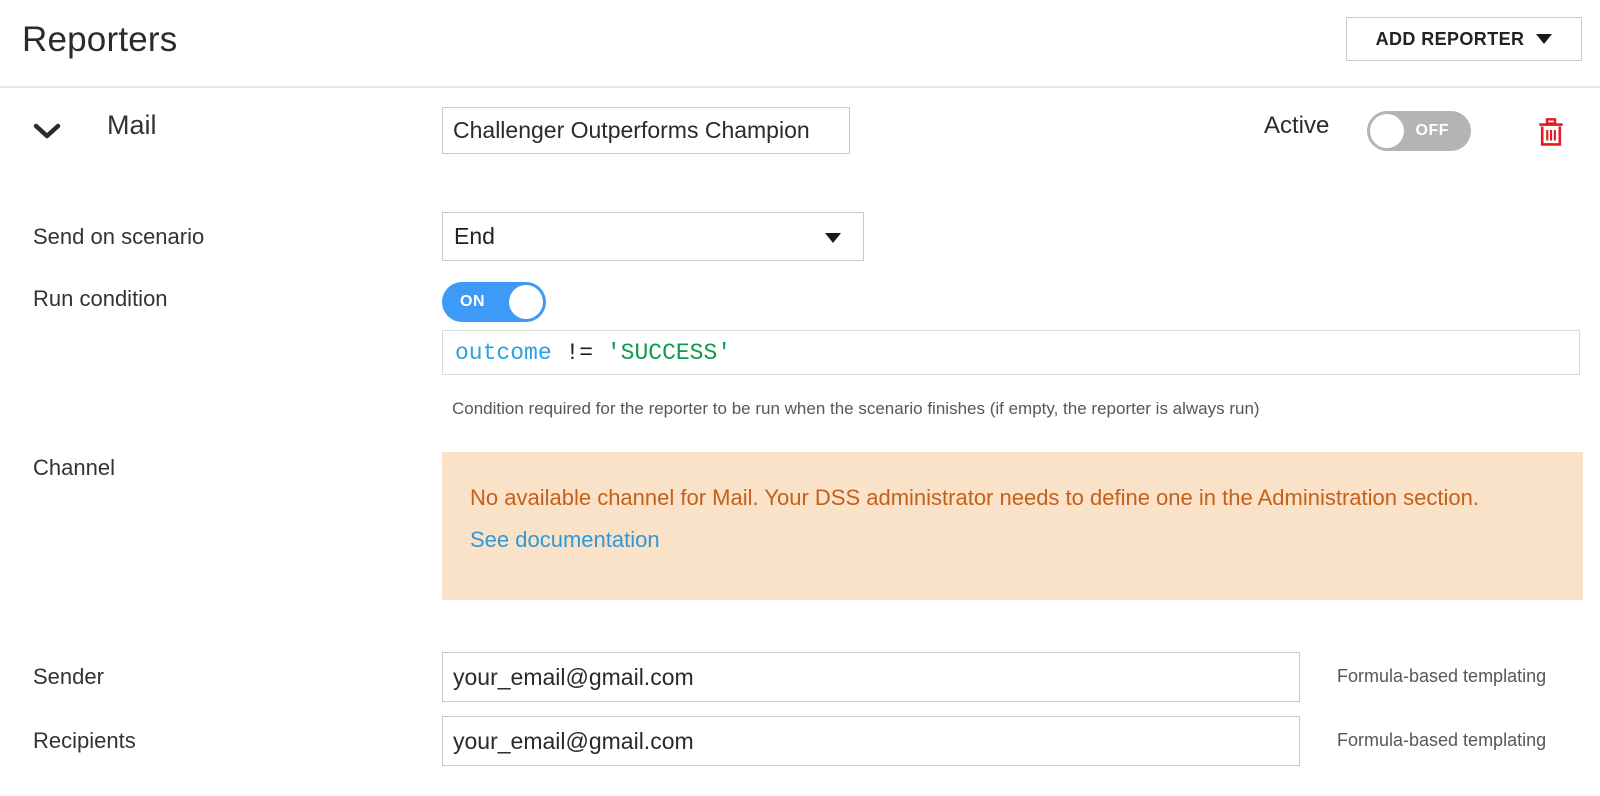 The image size is (1600, 796). Describe the element at coordinates (100, 298) in the screenshot. I see `run-condition-label: Run condition` at that location.